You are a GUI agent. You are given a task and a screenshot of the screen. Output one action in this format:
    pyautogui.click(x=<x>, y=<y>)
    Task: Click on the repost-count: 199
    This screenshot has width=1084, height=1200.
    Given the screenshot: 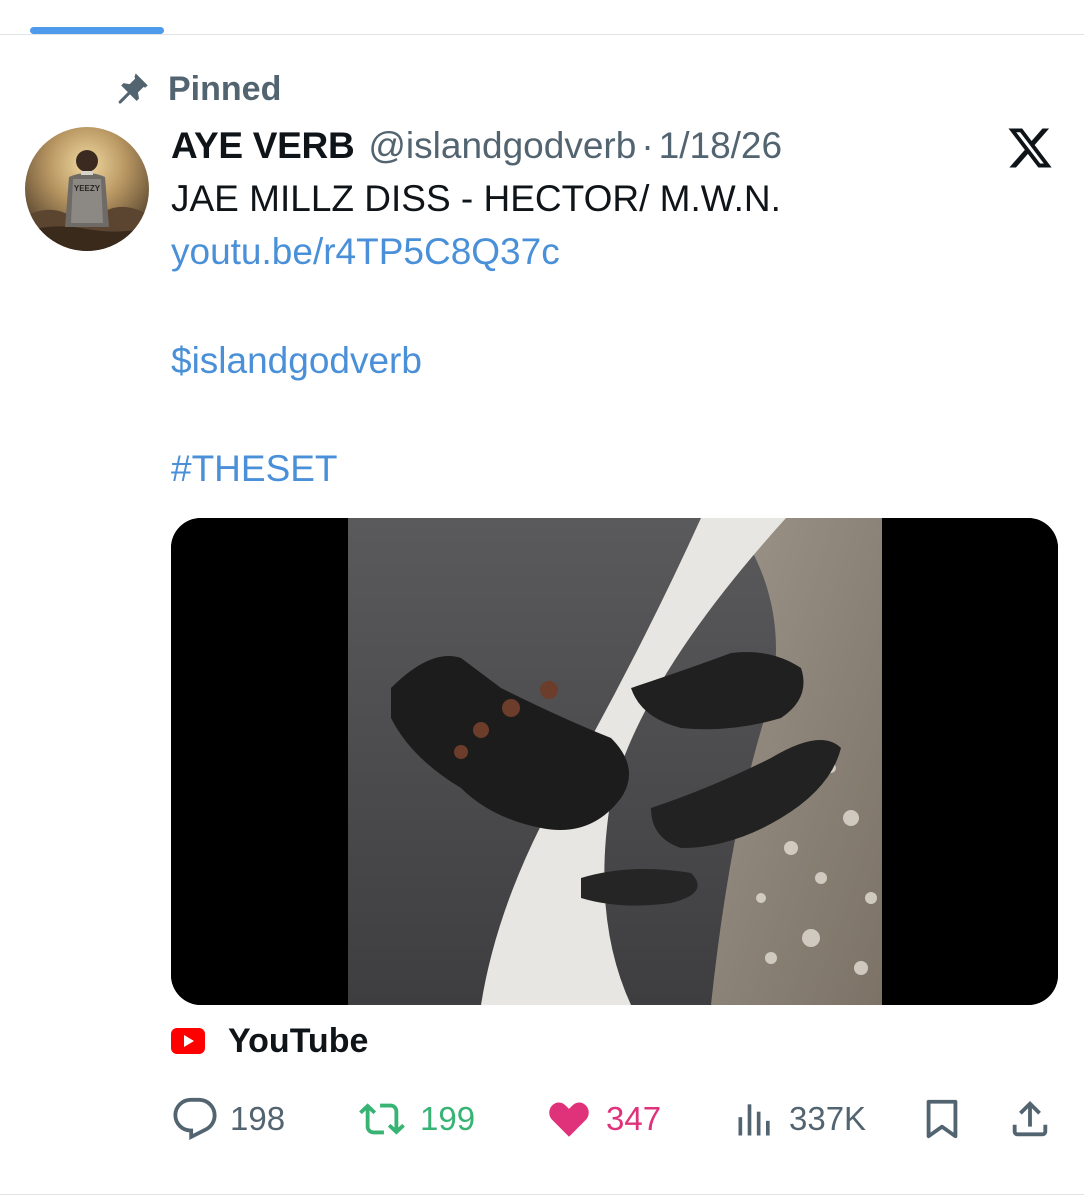 What is the action you would take?
    pyautogui.click(x=448, y=1118)
    